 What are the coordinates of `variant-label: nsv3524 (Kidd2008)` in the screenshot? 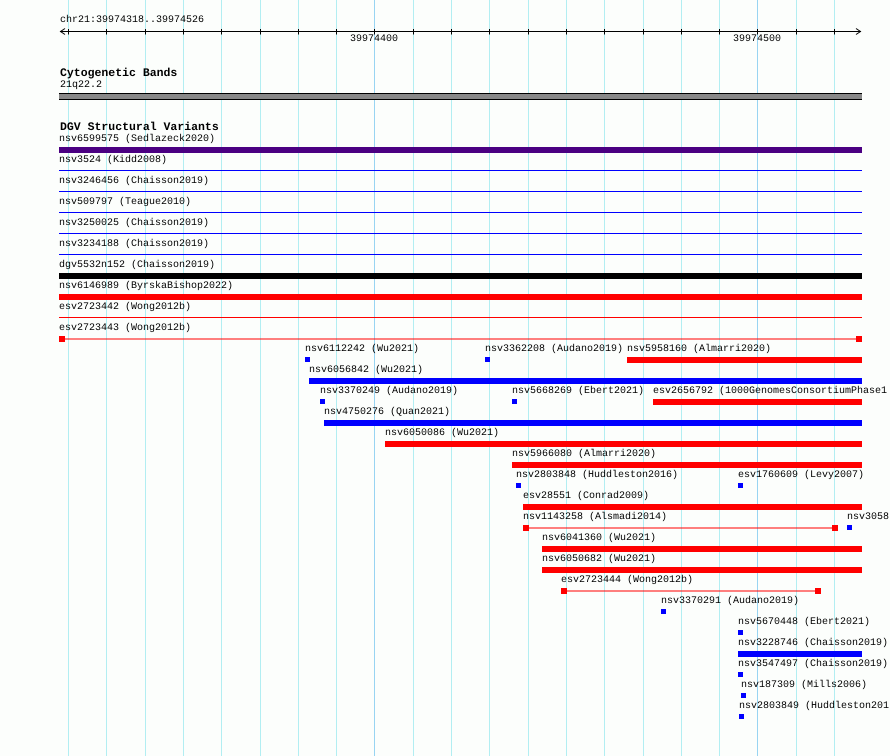 It's located at (113, 161).